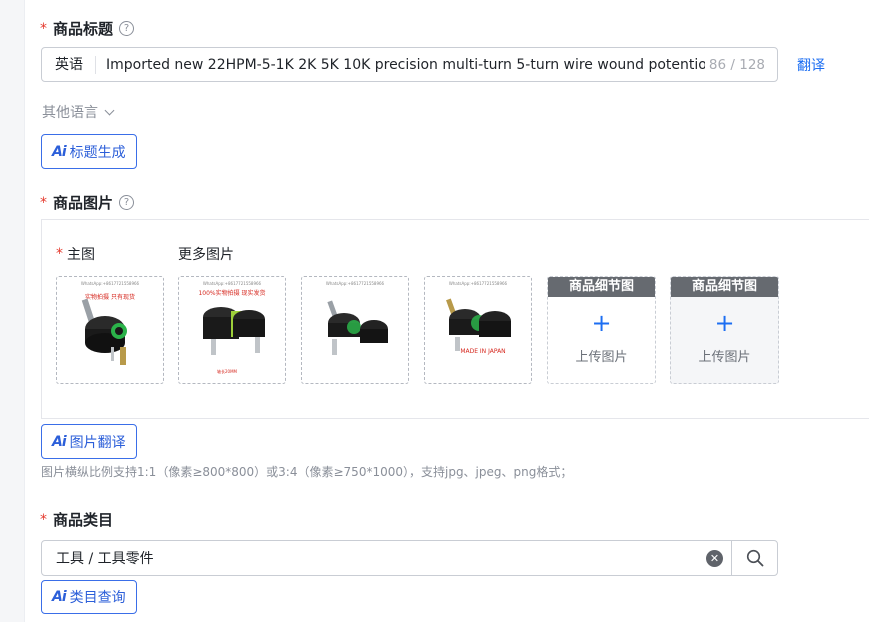 The image size is (869, 622). Describe the element at coordinates (227, 371) in the screenshot. I see `svg-text: 轴长20MM` at that location.